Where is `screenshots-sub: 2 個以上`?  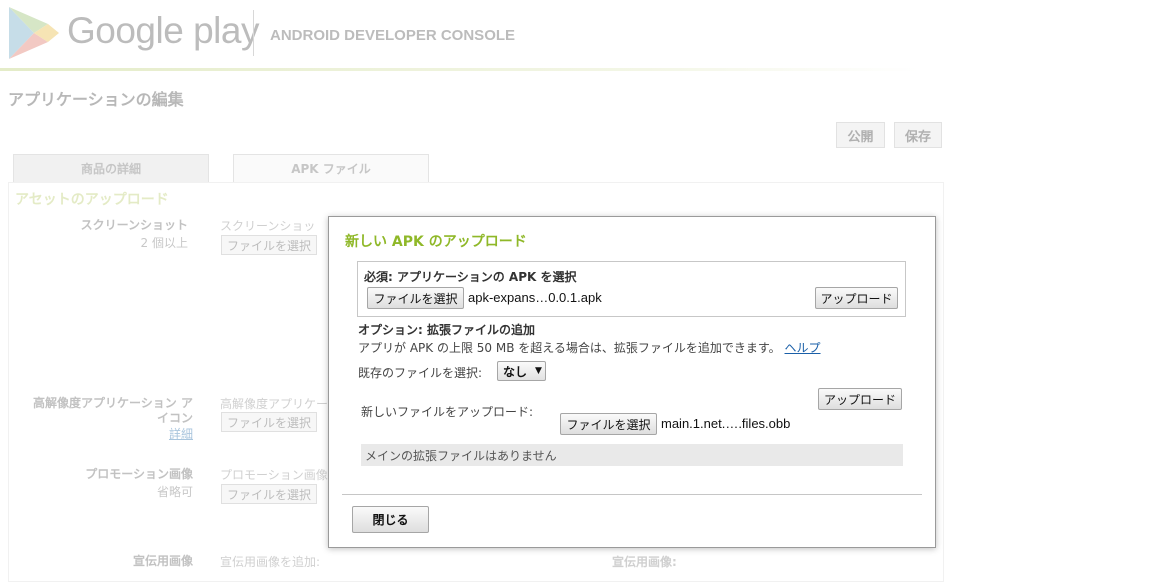
screenshots-sub: 2 個以上 is located at coordinates (164, 243).